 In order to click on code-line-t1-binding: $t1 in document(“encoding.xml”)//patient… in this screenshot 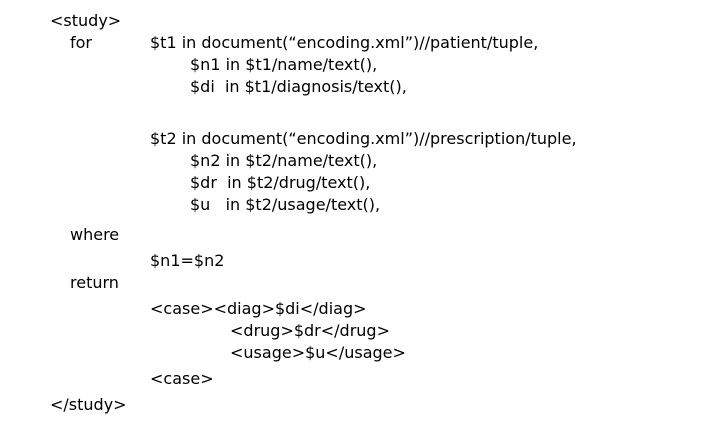, I will do `click(344, 42)`.